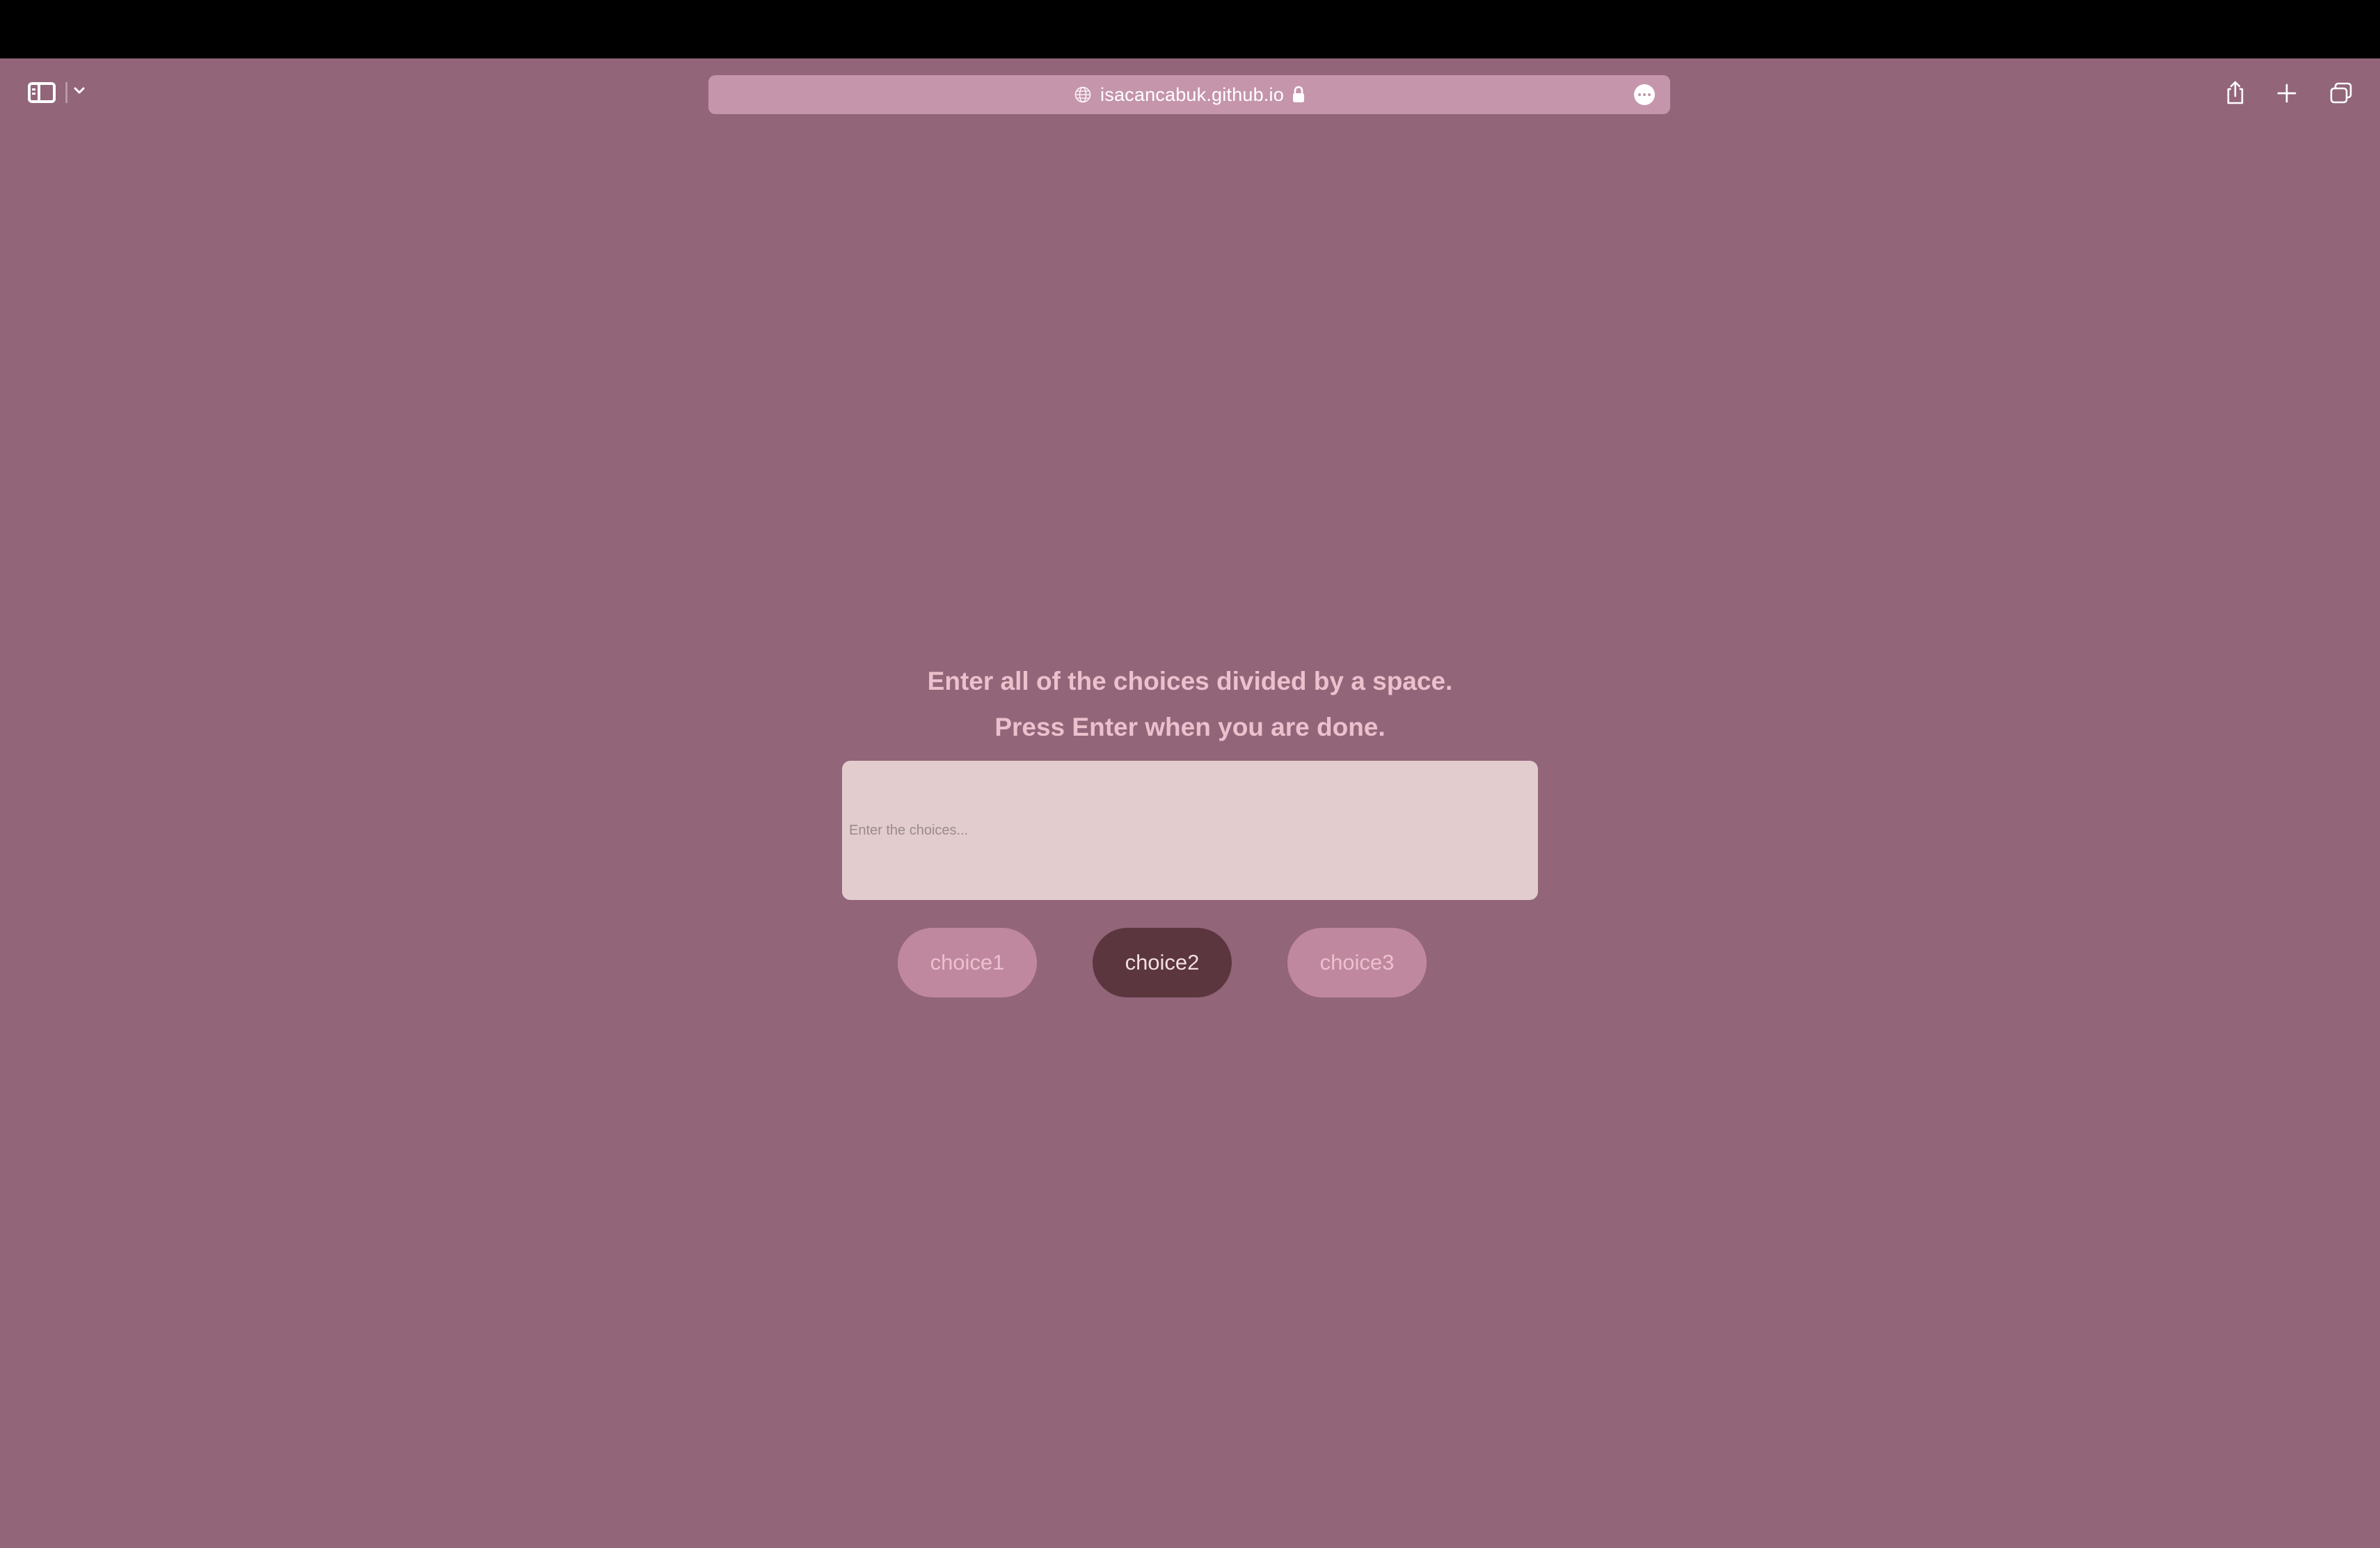 Image resolution: width=2380 pixels, height=1548 pixels. Describe the element at coordinates (66, 92) in the screenshot. I see `toolbar-divider` at that location.